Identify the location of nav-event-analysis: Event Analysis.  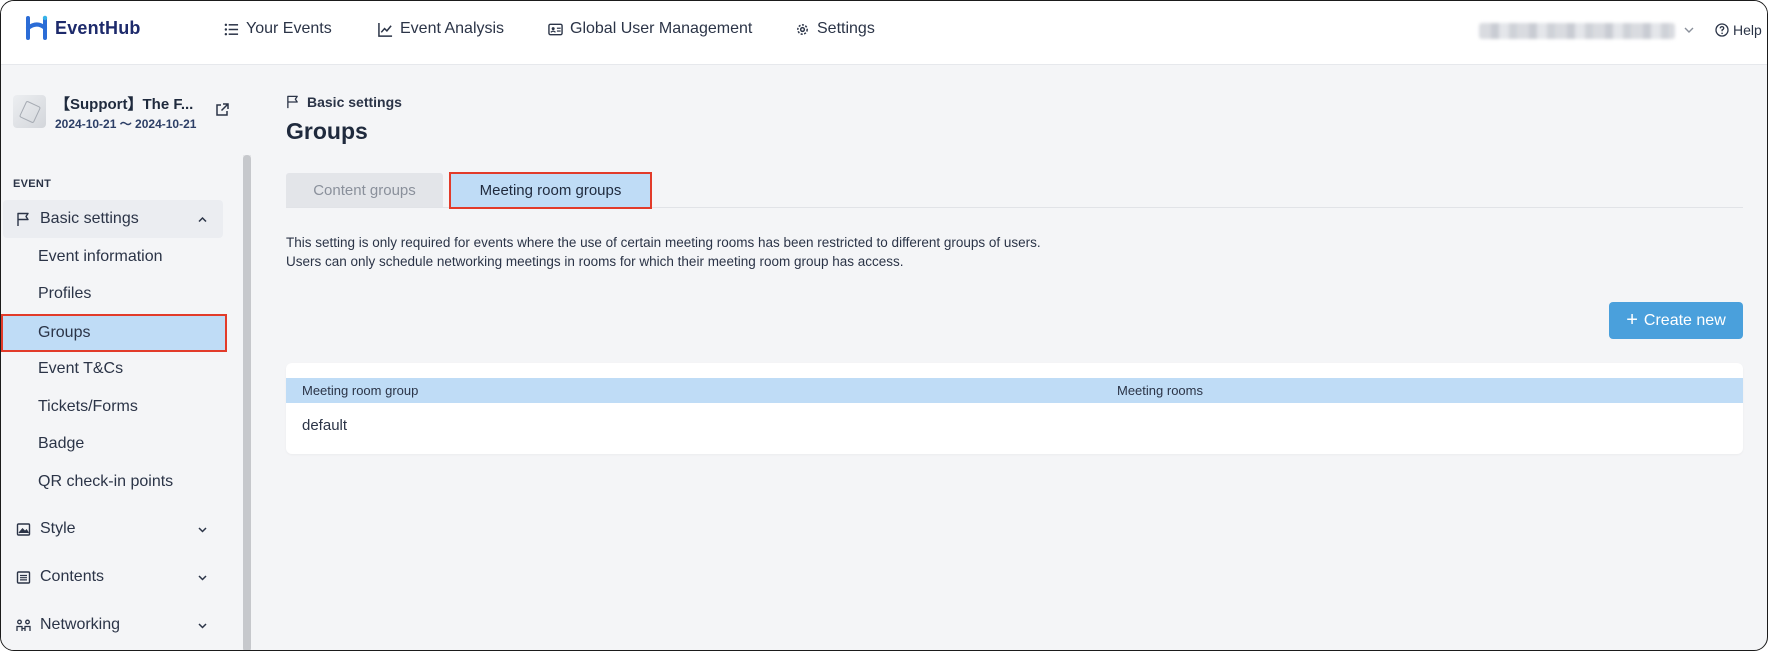
(441, 29).